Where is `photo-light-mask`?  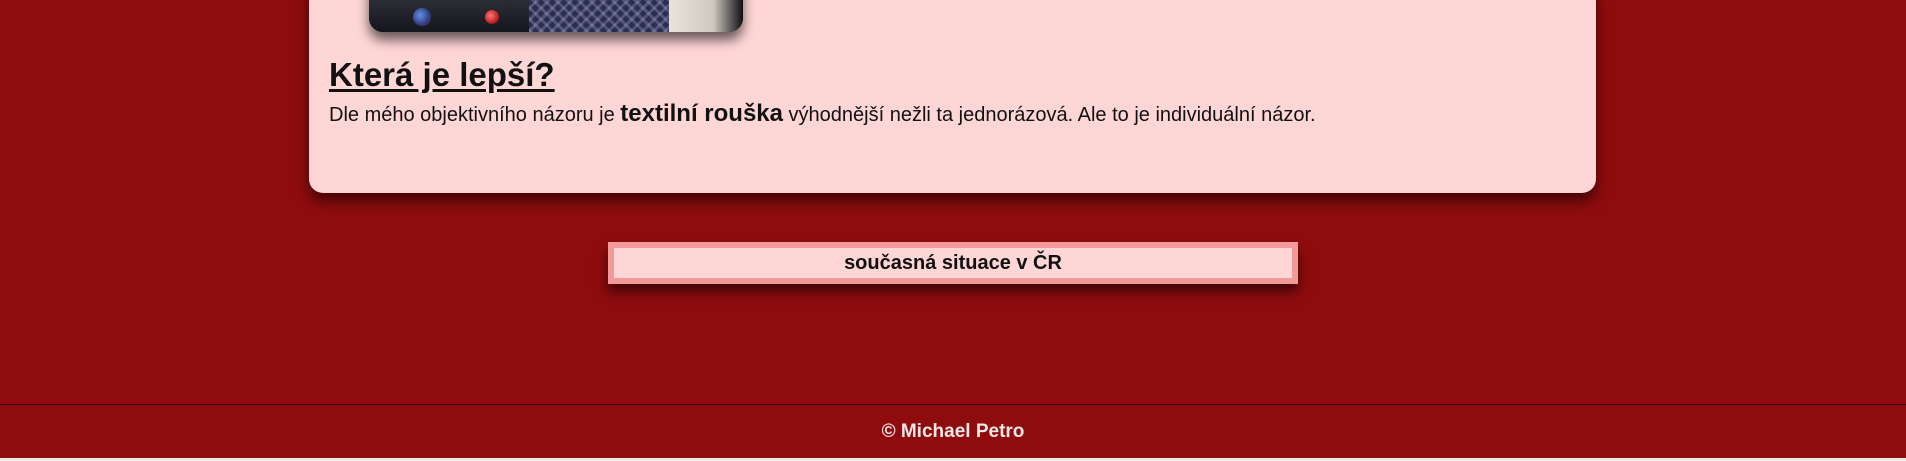 photo-light-mask is located at coordinates (706, 16).